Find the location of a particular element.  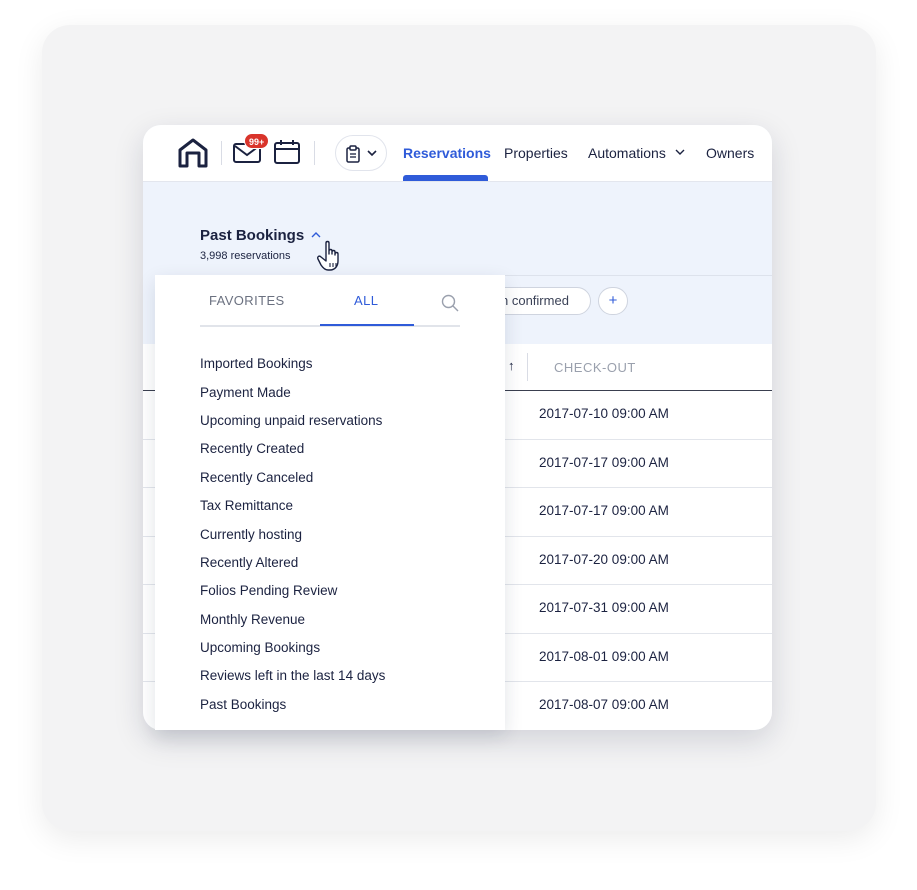

mail-count-badge: 99+ is located at coordinates (257, 141).